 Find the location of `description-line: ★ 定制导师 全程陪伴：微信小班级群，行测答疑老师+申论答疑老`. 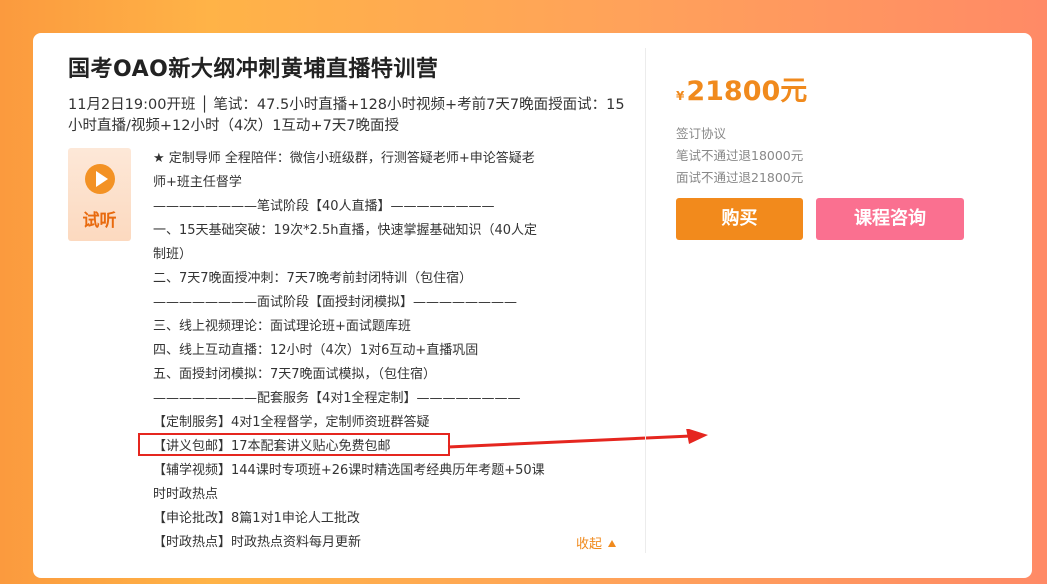

description-line: ★ 定制导师 全程陪伴：微信小班级群，行测答疑老师+申论答疑老 is located at coordinates (344, 158).